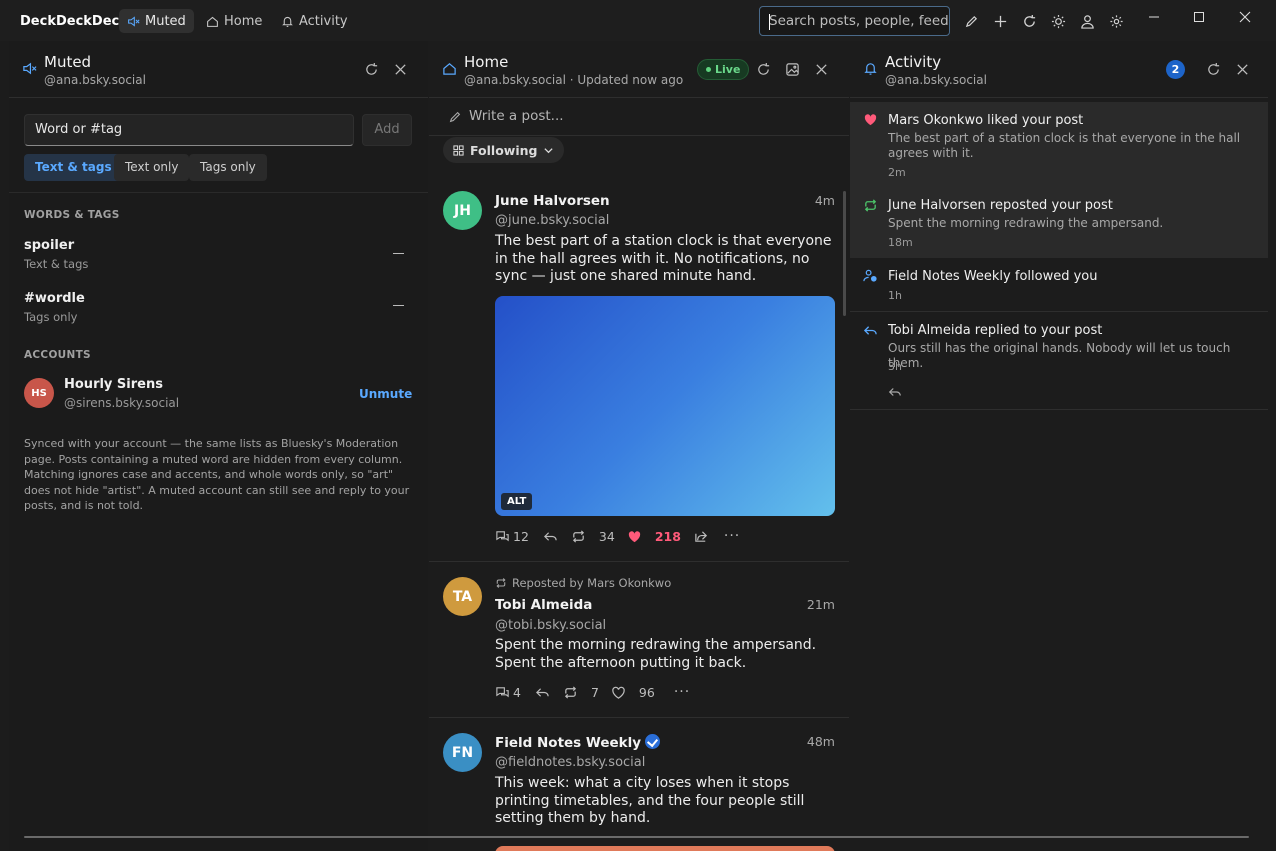 This screenshot has width=1276, height=851. Describe the element at coordinates (665, 848) in the screenshot. I see `post-image` at that location.